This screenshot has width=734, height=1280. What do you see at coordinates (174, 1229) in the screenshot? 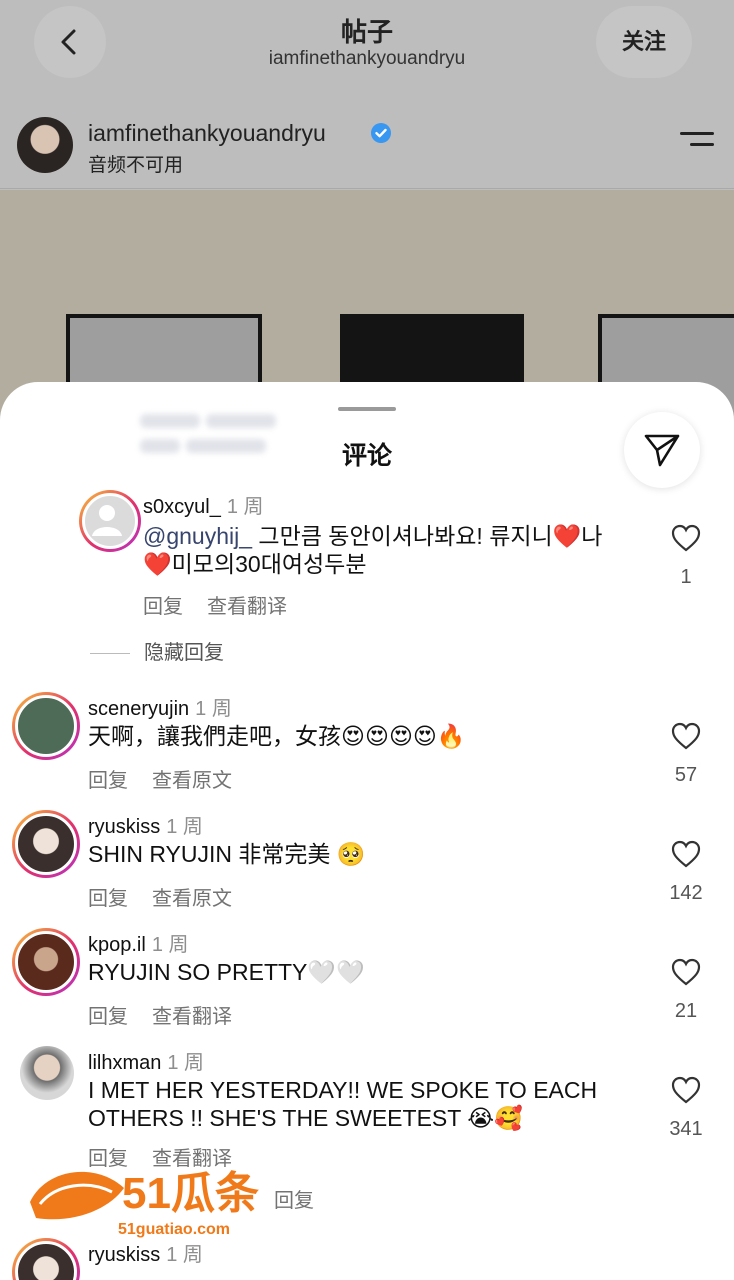
I see `svg-text: 51guatiao.com` at bounding box center [174, 1229].